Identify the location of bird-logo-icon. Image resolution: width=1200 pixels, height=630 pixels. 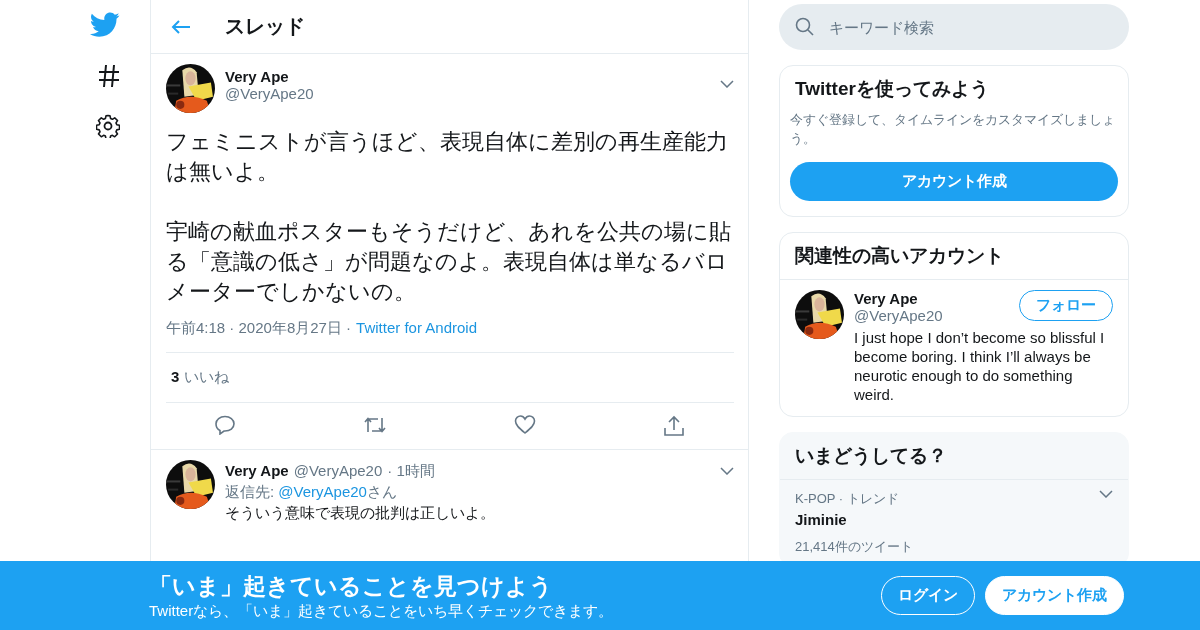
(105, 25).